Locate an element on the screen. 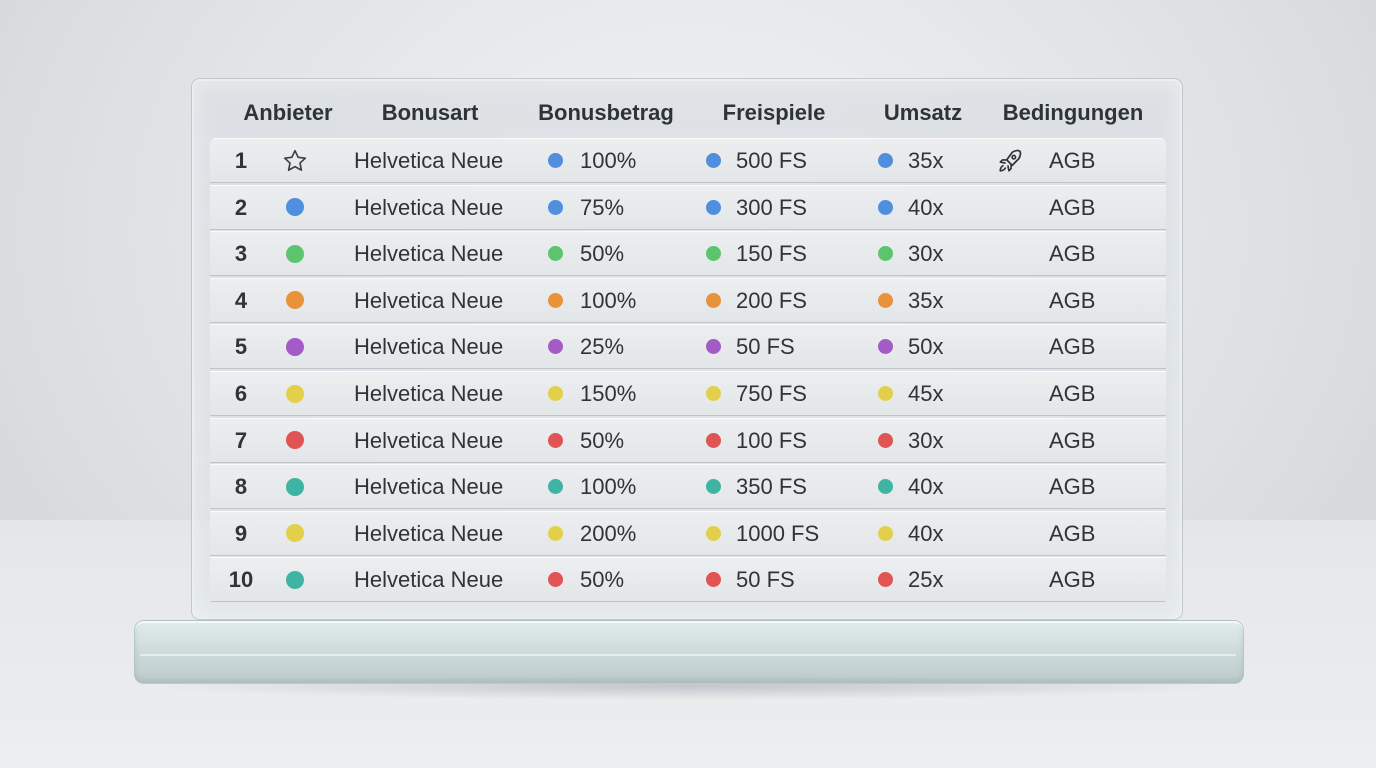  bonus-amount: 150% is located at coordinates (608, 393).